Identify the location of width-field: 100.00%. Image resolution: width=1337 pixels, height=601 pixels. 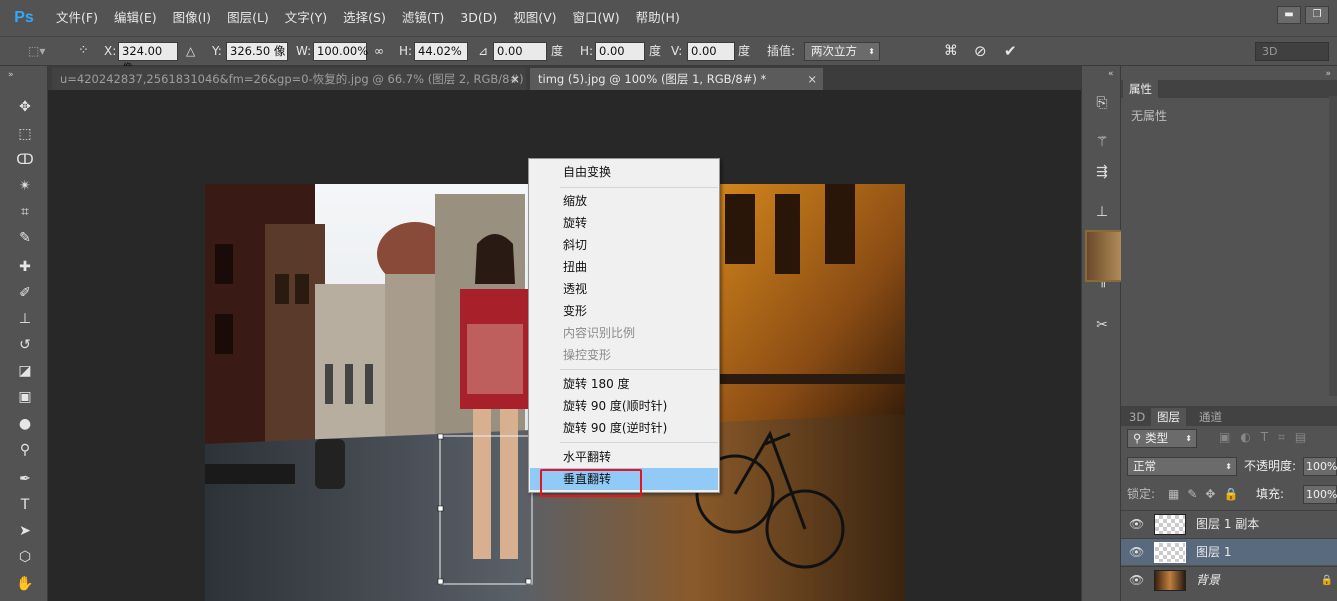
(340, 51).